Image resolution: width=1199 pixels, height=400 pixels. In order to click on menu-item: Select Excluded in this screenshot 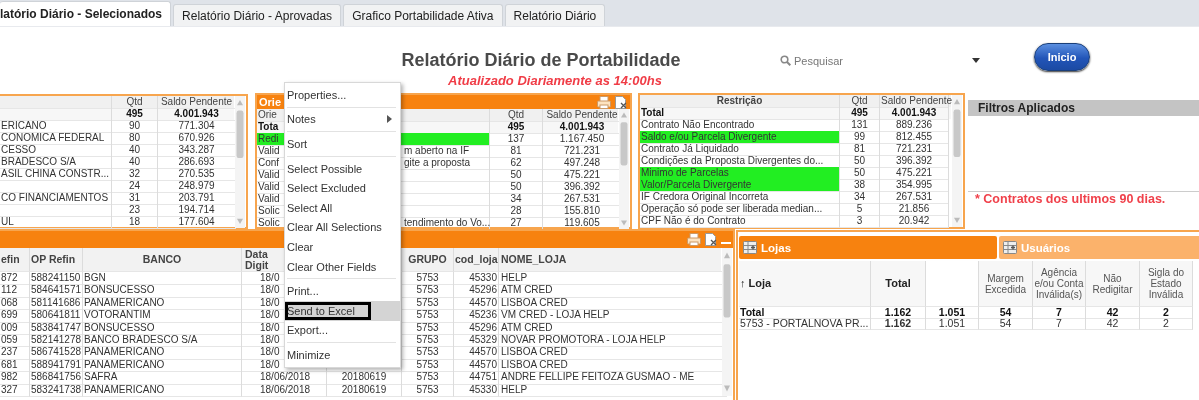, I will do `click(342, 188)`.